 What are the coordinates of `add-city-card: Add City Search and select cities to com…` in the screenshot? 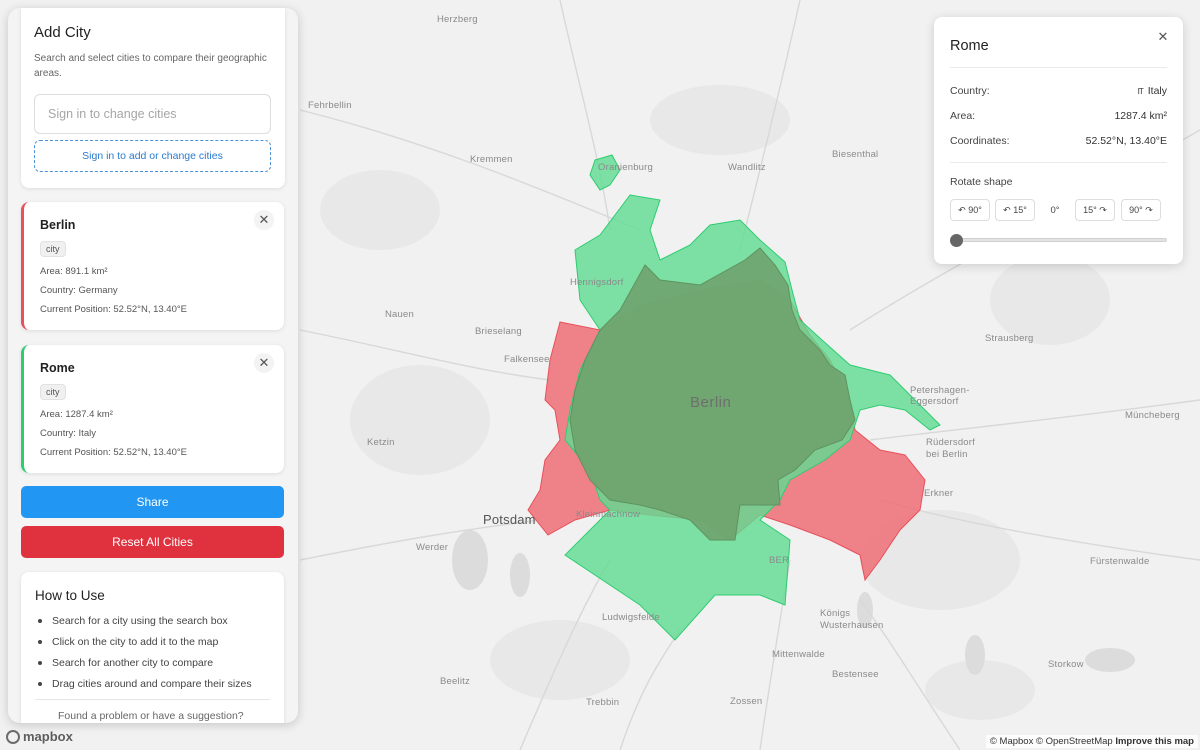 It's located at (153, 98).